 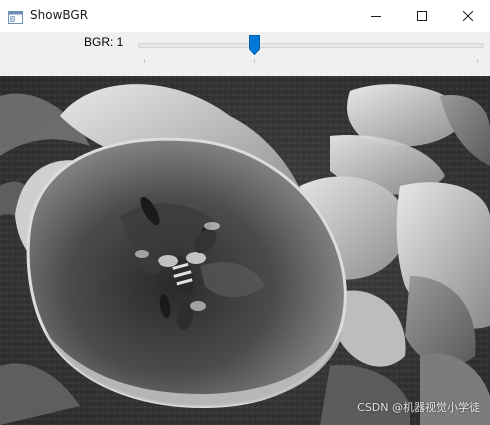 What do you see at coordinates (245, 16) in the screenshot?
I see `title-bar: ShowBGR` at bounding box center [245, 16].